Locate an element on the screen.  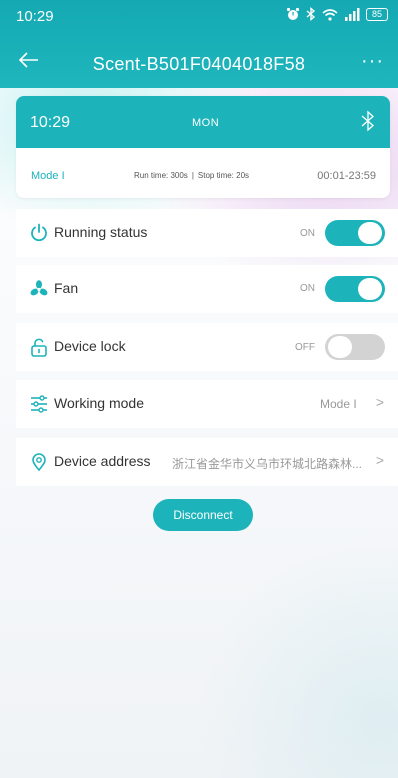
stop-time: Stop time: 20s is located at coordinates (223, 175).